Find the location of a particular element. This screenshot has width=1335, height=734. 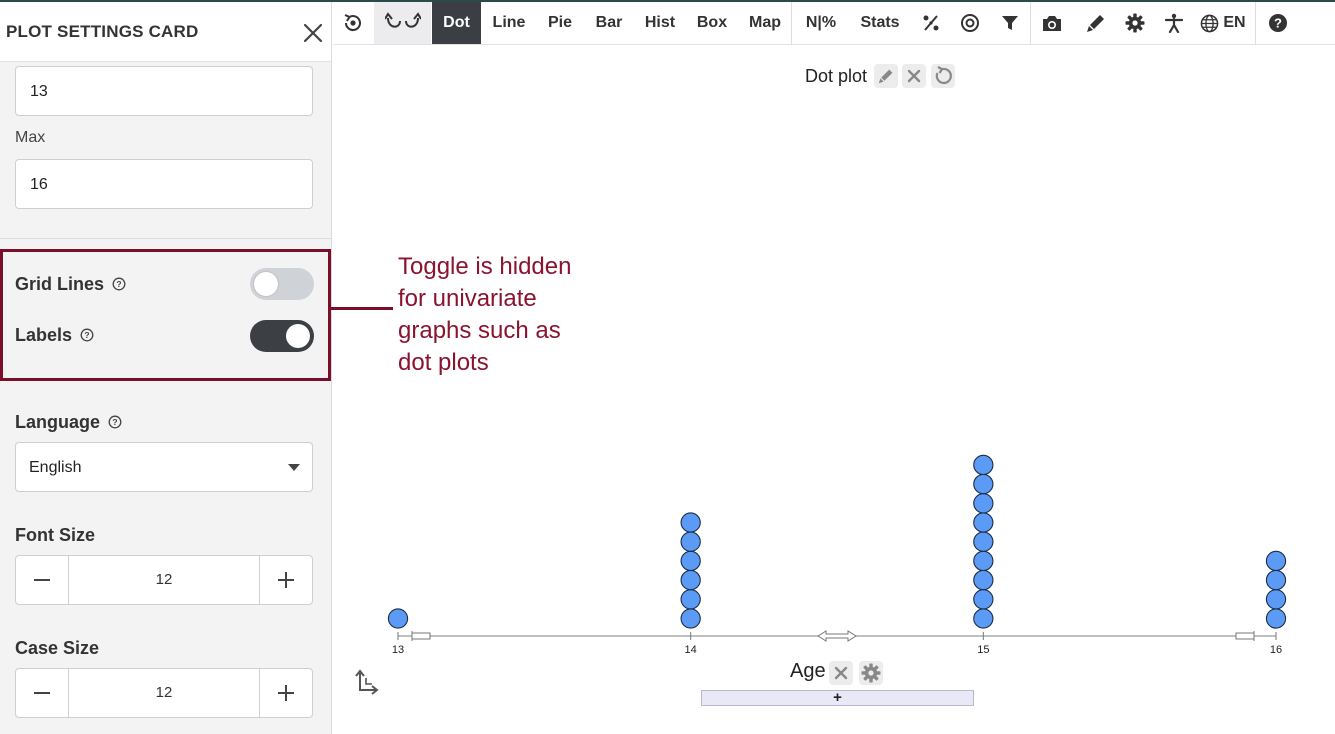

language-row: Language ? is located at coordinates (68, 422).